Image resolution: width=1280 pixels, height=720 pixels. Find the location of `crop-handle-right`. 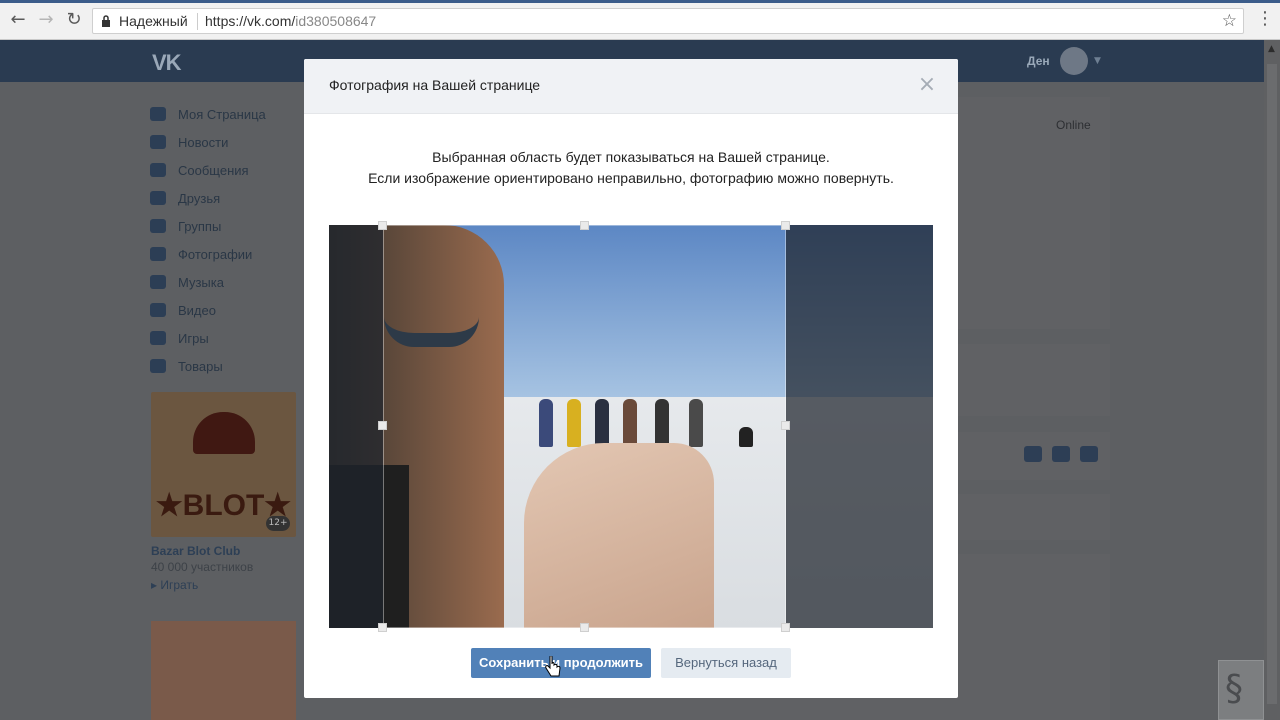

crop-handle-right is located at coordinates (785, 425).